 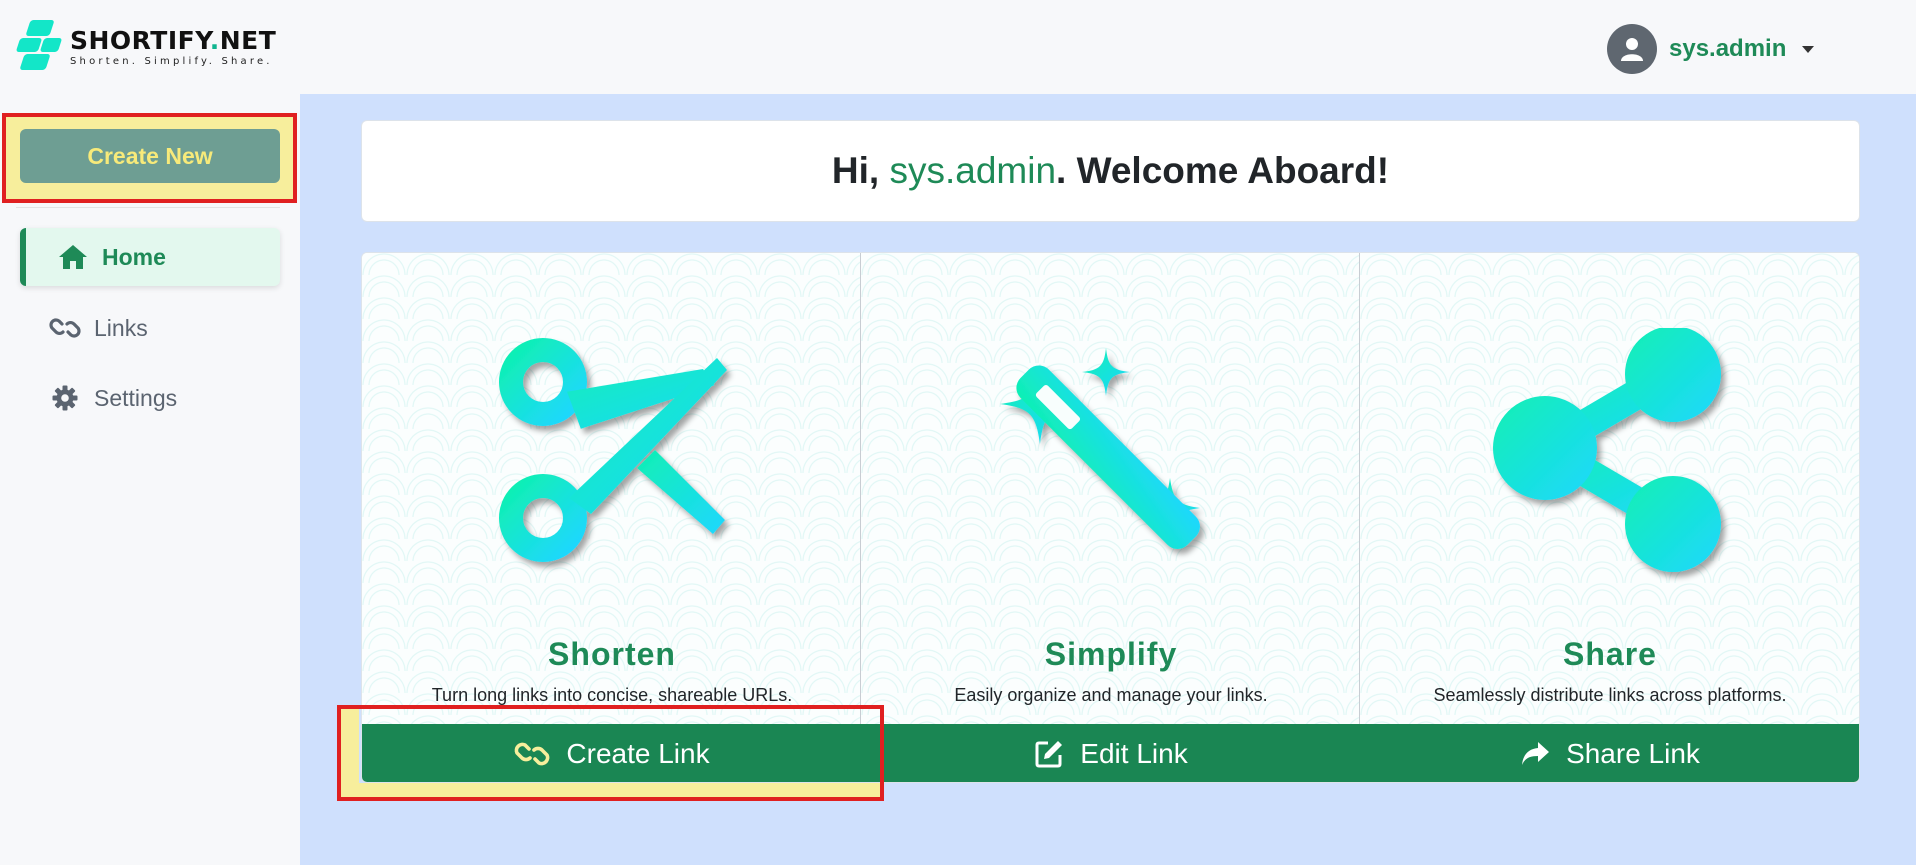 I want to click on home-icon, so click(x=73, y=257).